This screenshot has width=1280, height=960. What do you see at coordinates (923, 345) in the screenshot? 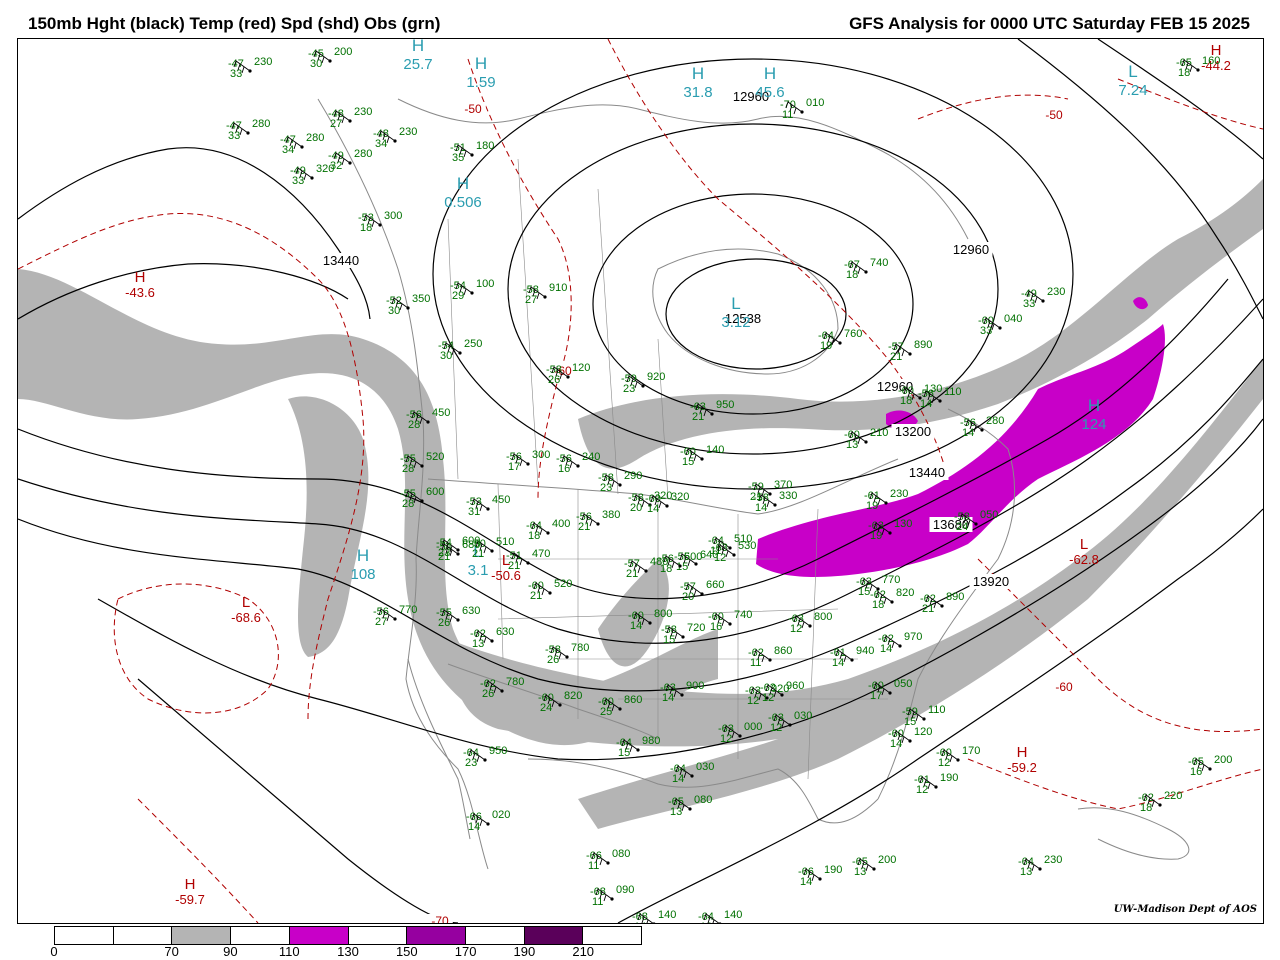
I see `obs-height: 890` at bounding box center [923, 345].